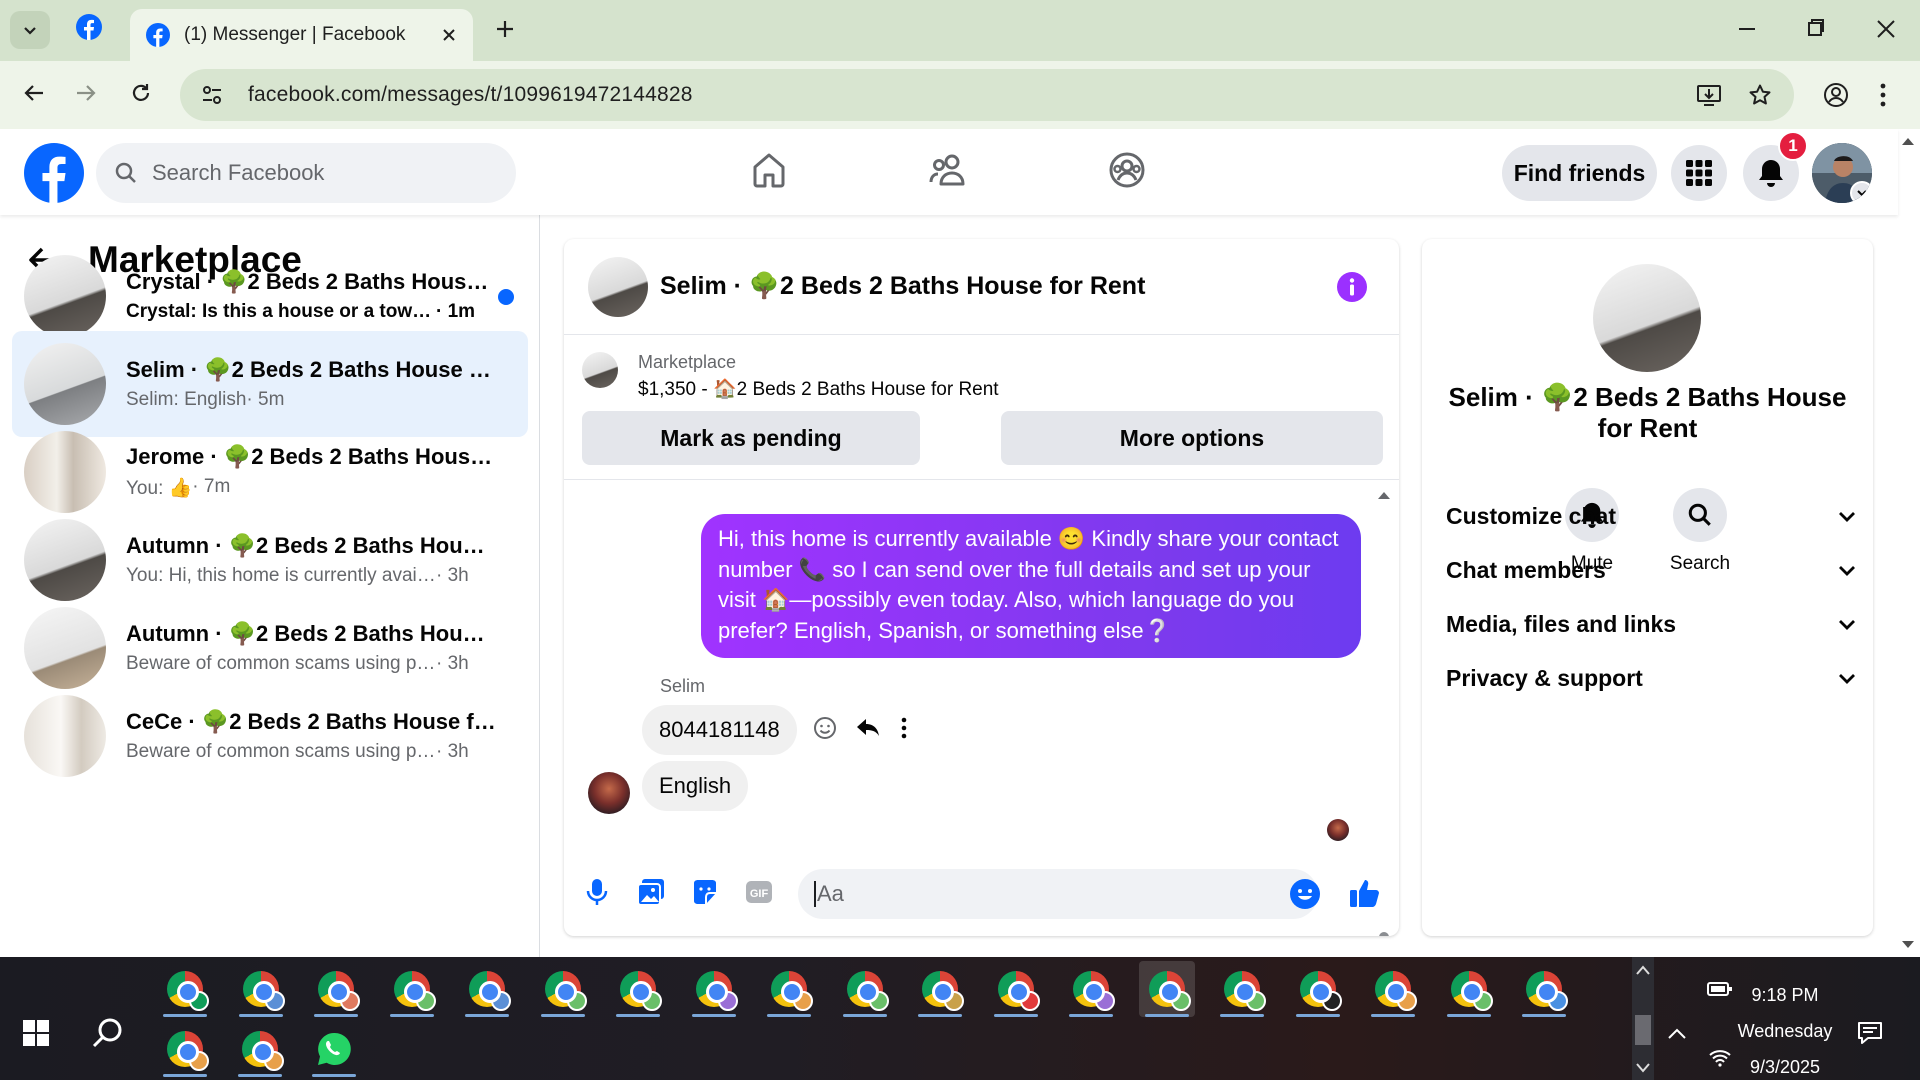 Image resolution: width=1920 pixels, height=1085 pixels. Describe the element at coordinates (306, 173) in the screenshot. I see `facebook-search-input: Search Facebook` at that location.